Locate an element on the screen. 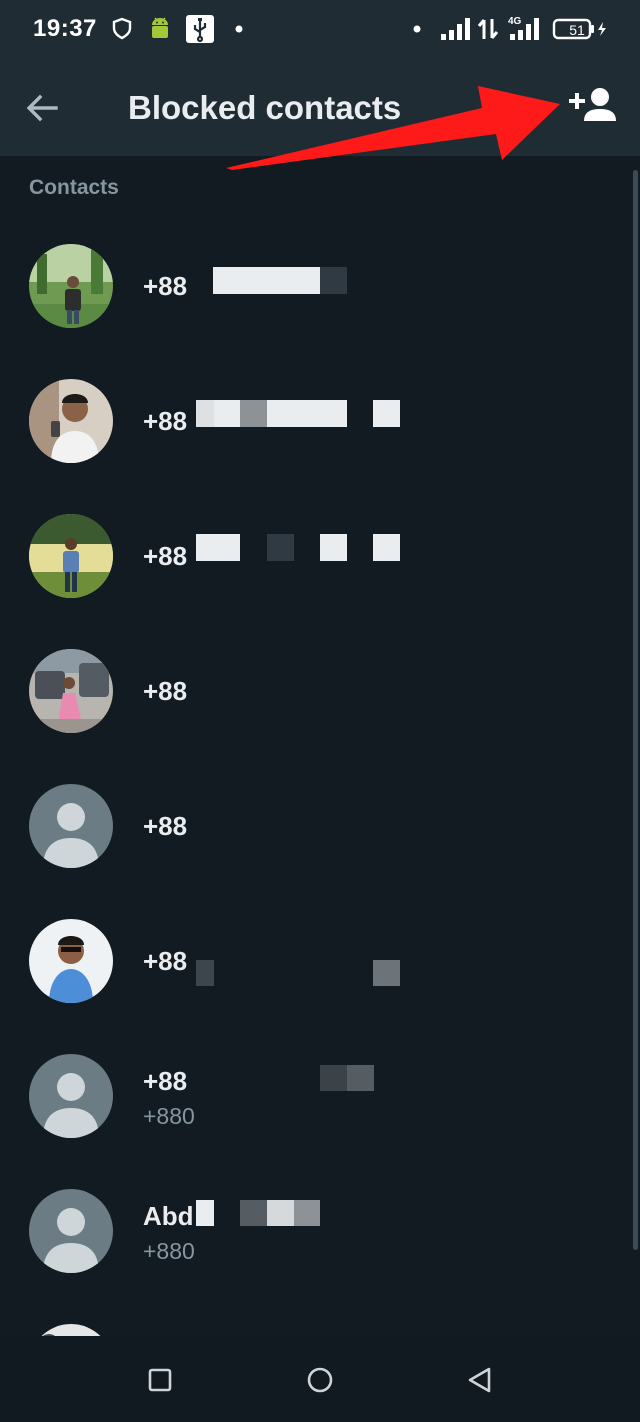 Image resolution: width=640 pixels, height=1422 pixels. add-person-icon is located at coordinates (592, 104).